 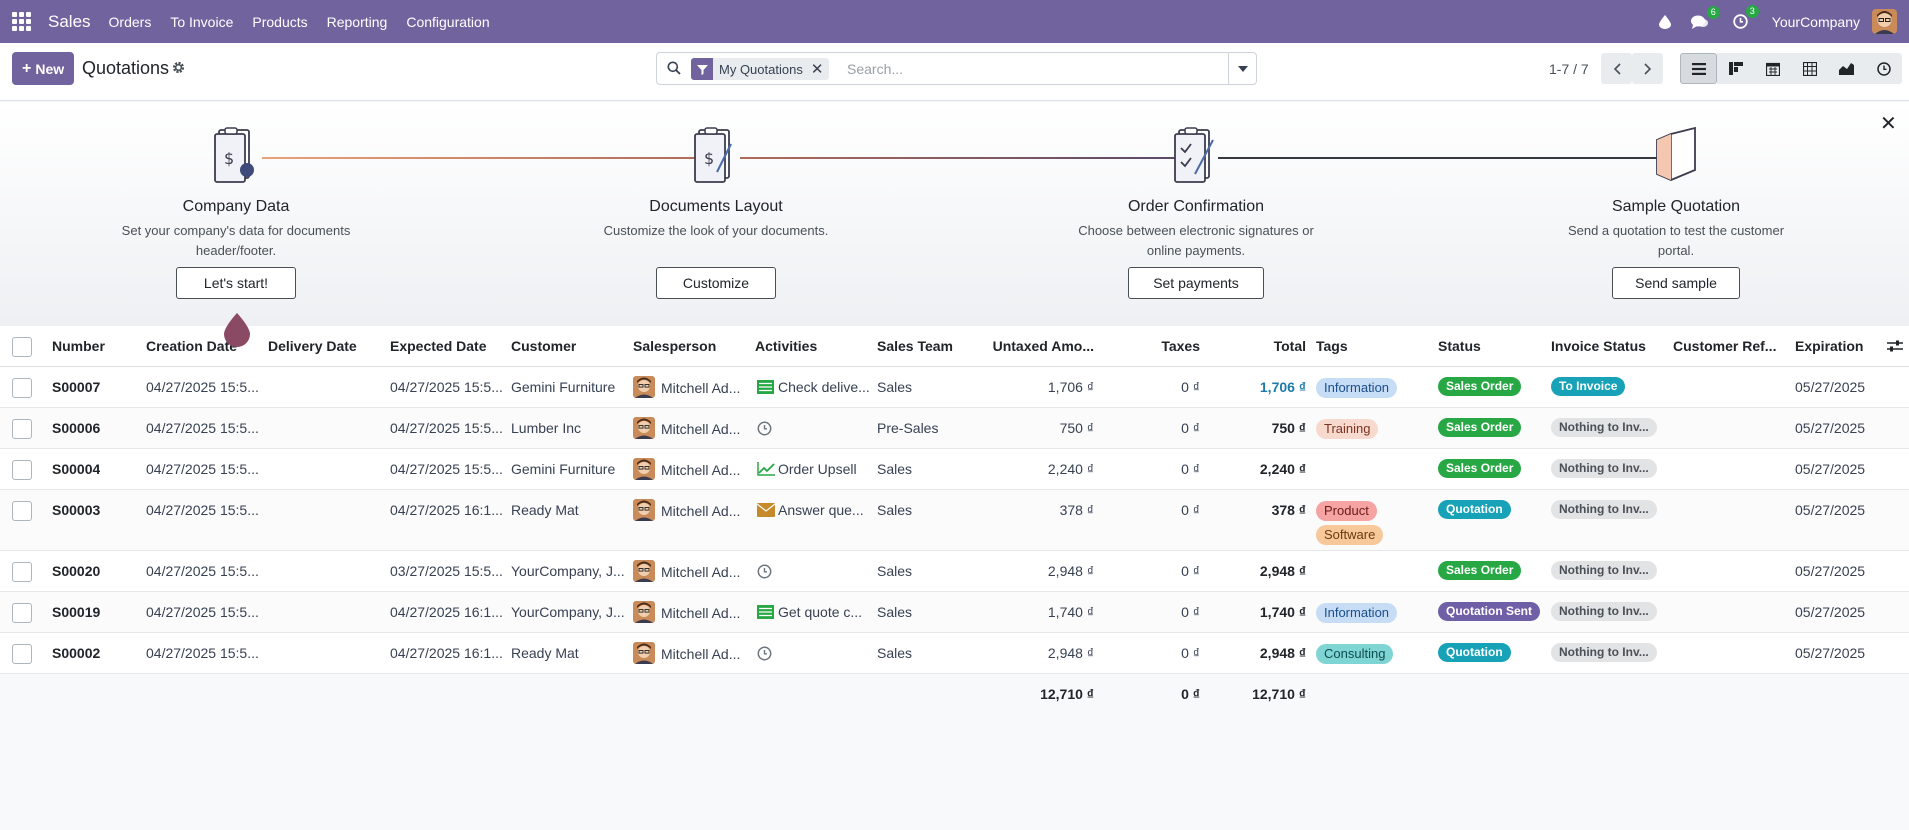 I want to click on column-expiration: Expiration, so click(x=1829, y=346).